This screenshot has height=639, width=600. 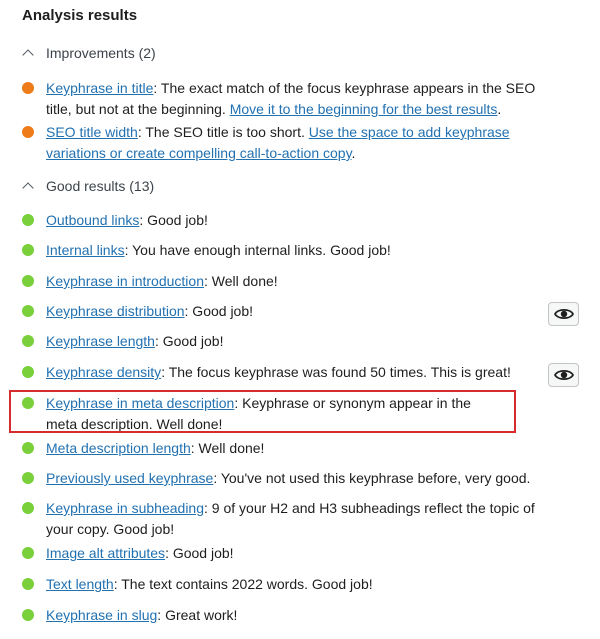 What do you see at coordinates (282, 553) in the screenshot?
I see `list-item: Image alt attributes: Good job!` at bounding box center [282, 553].